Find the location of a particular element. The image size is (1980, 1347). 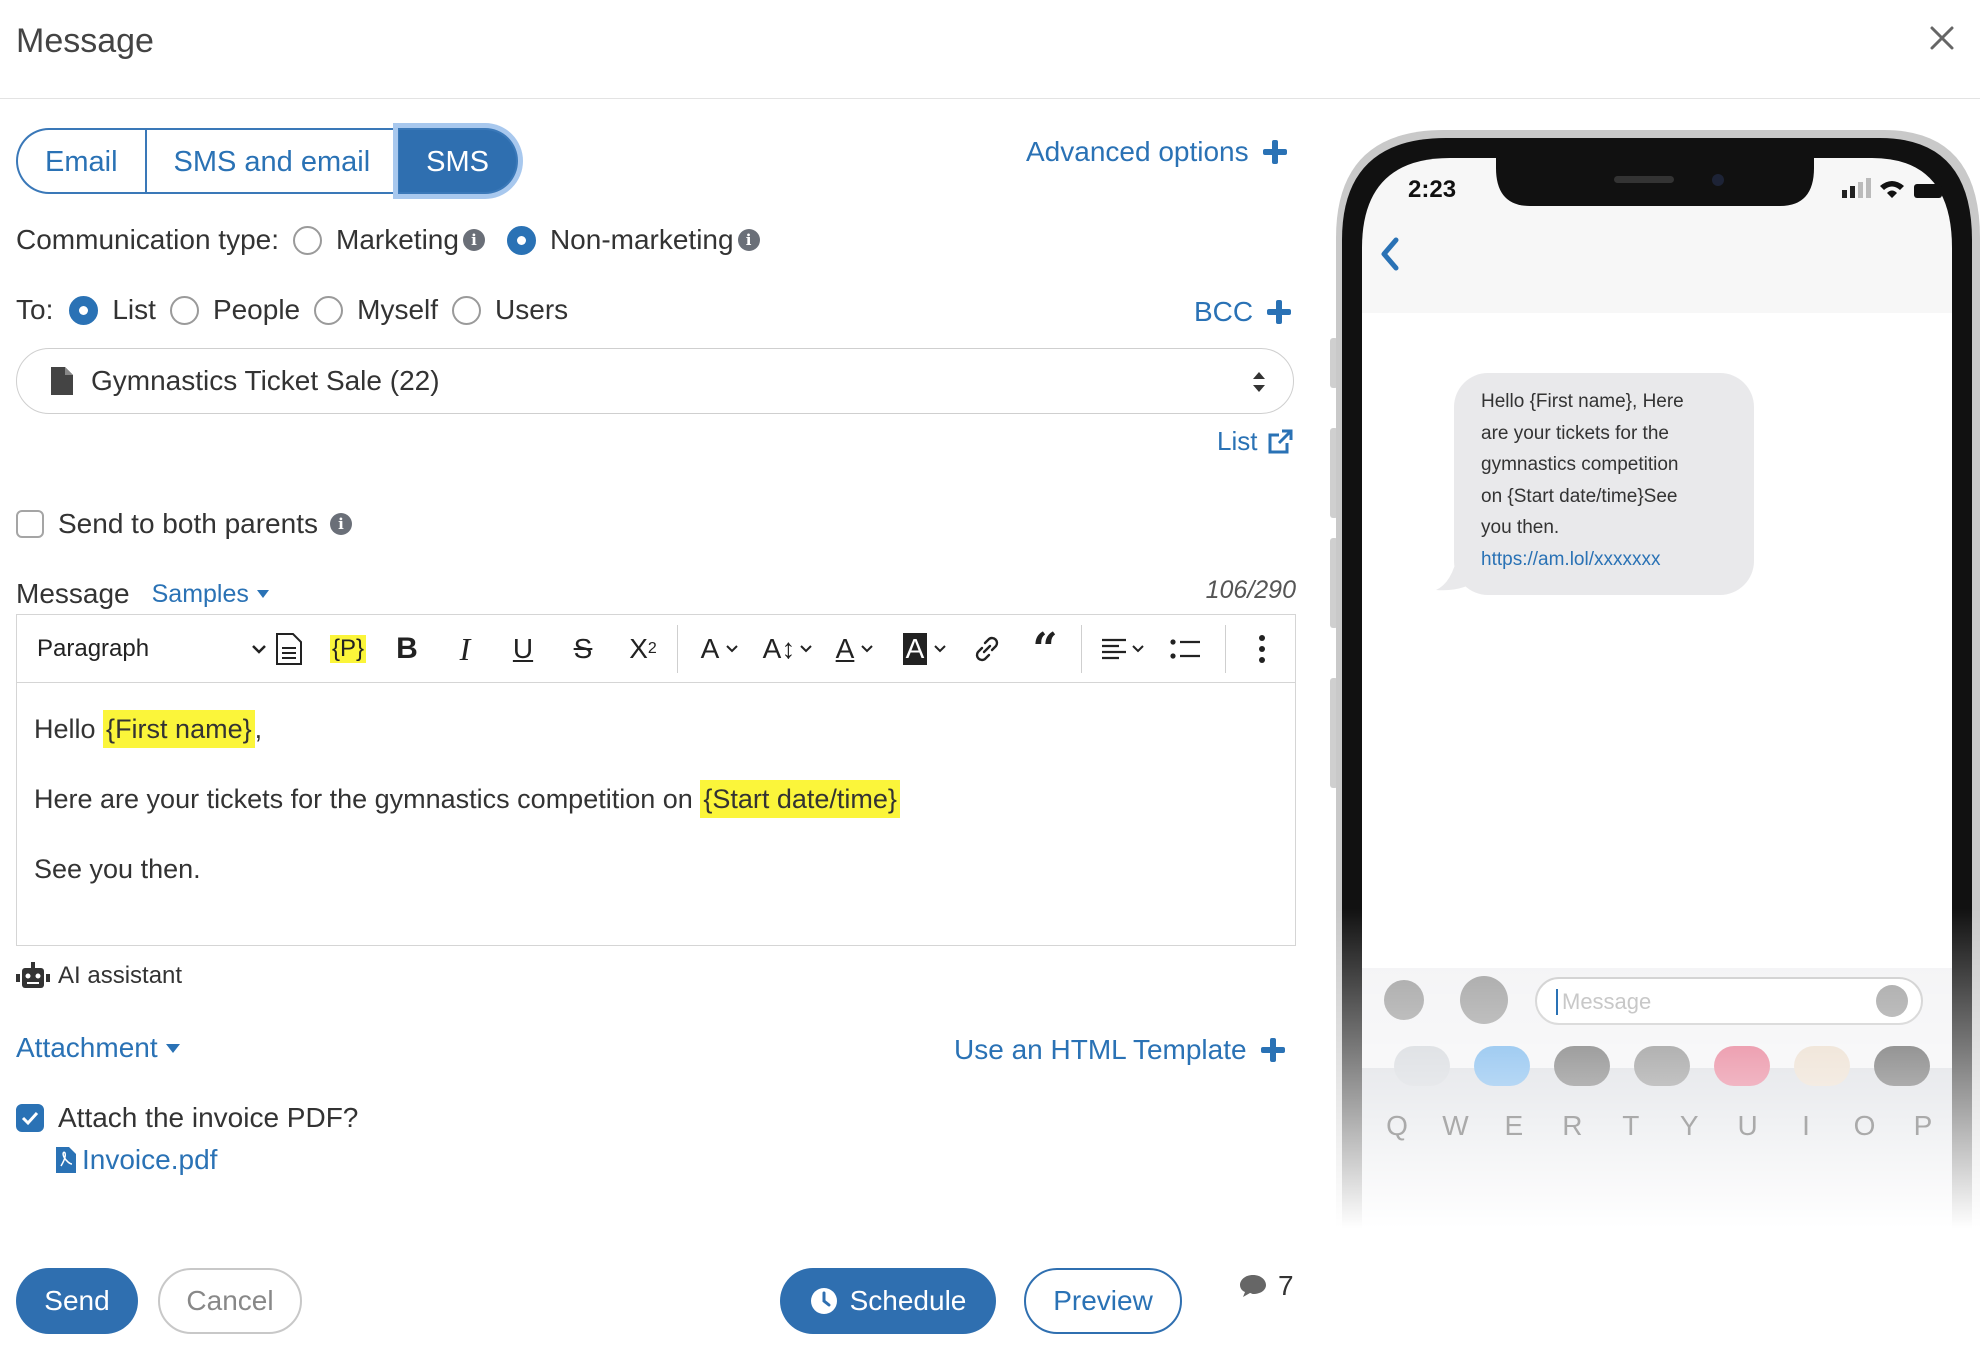

placeholder-label: {P} is located at coordinates (348, 649).